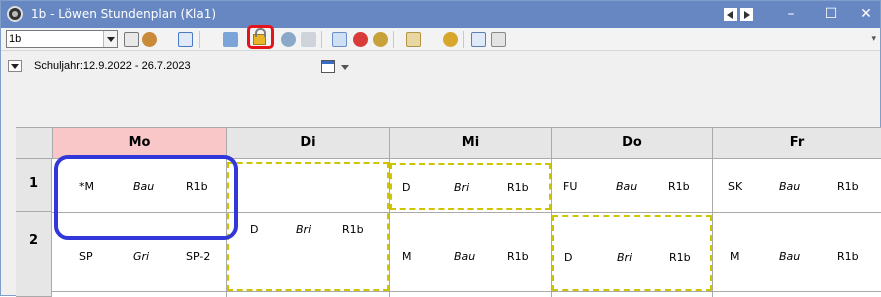 This screenshot has width=881, height=297. Describe the element at coordinates (230, 39) in the screenshot. I see `transfer-icon` at that location.